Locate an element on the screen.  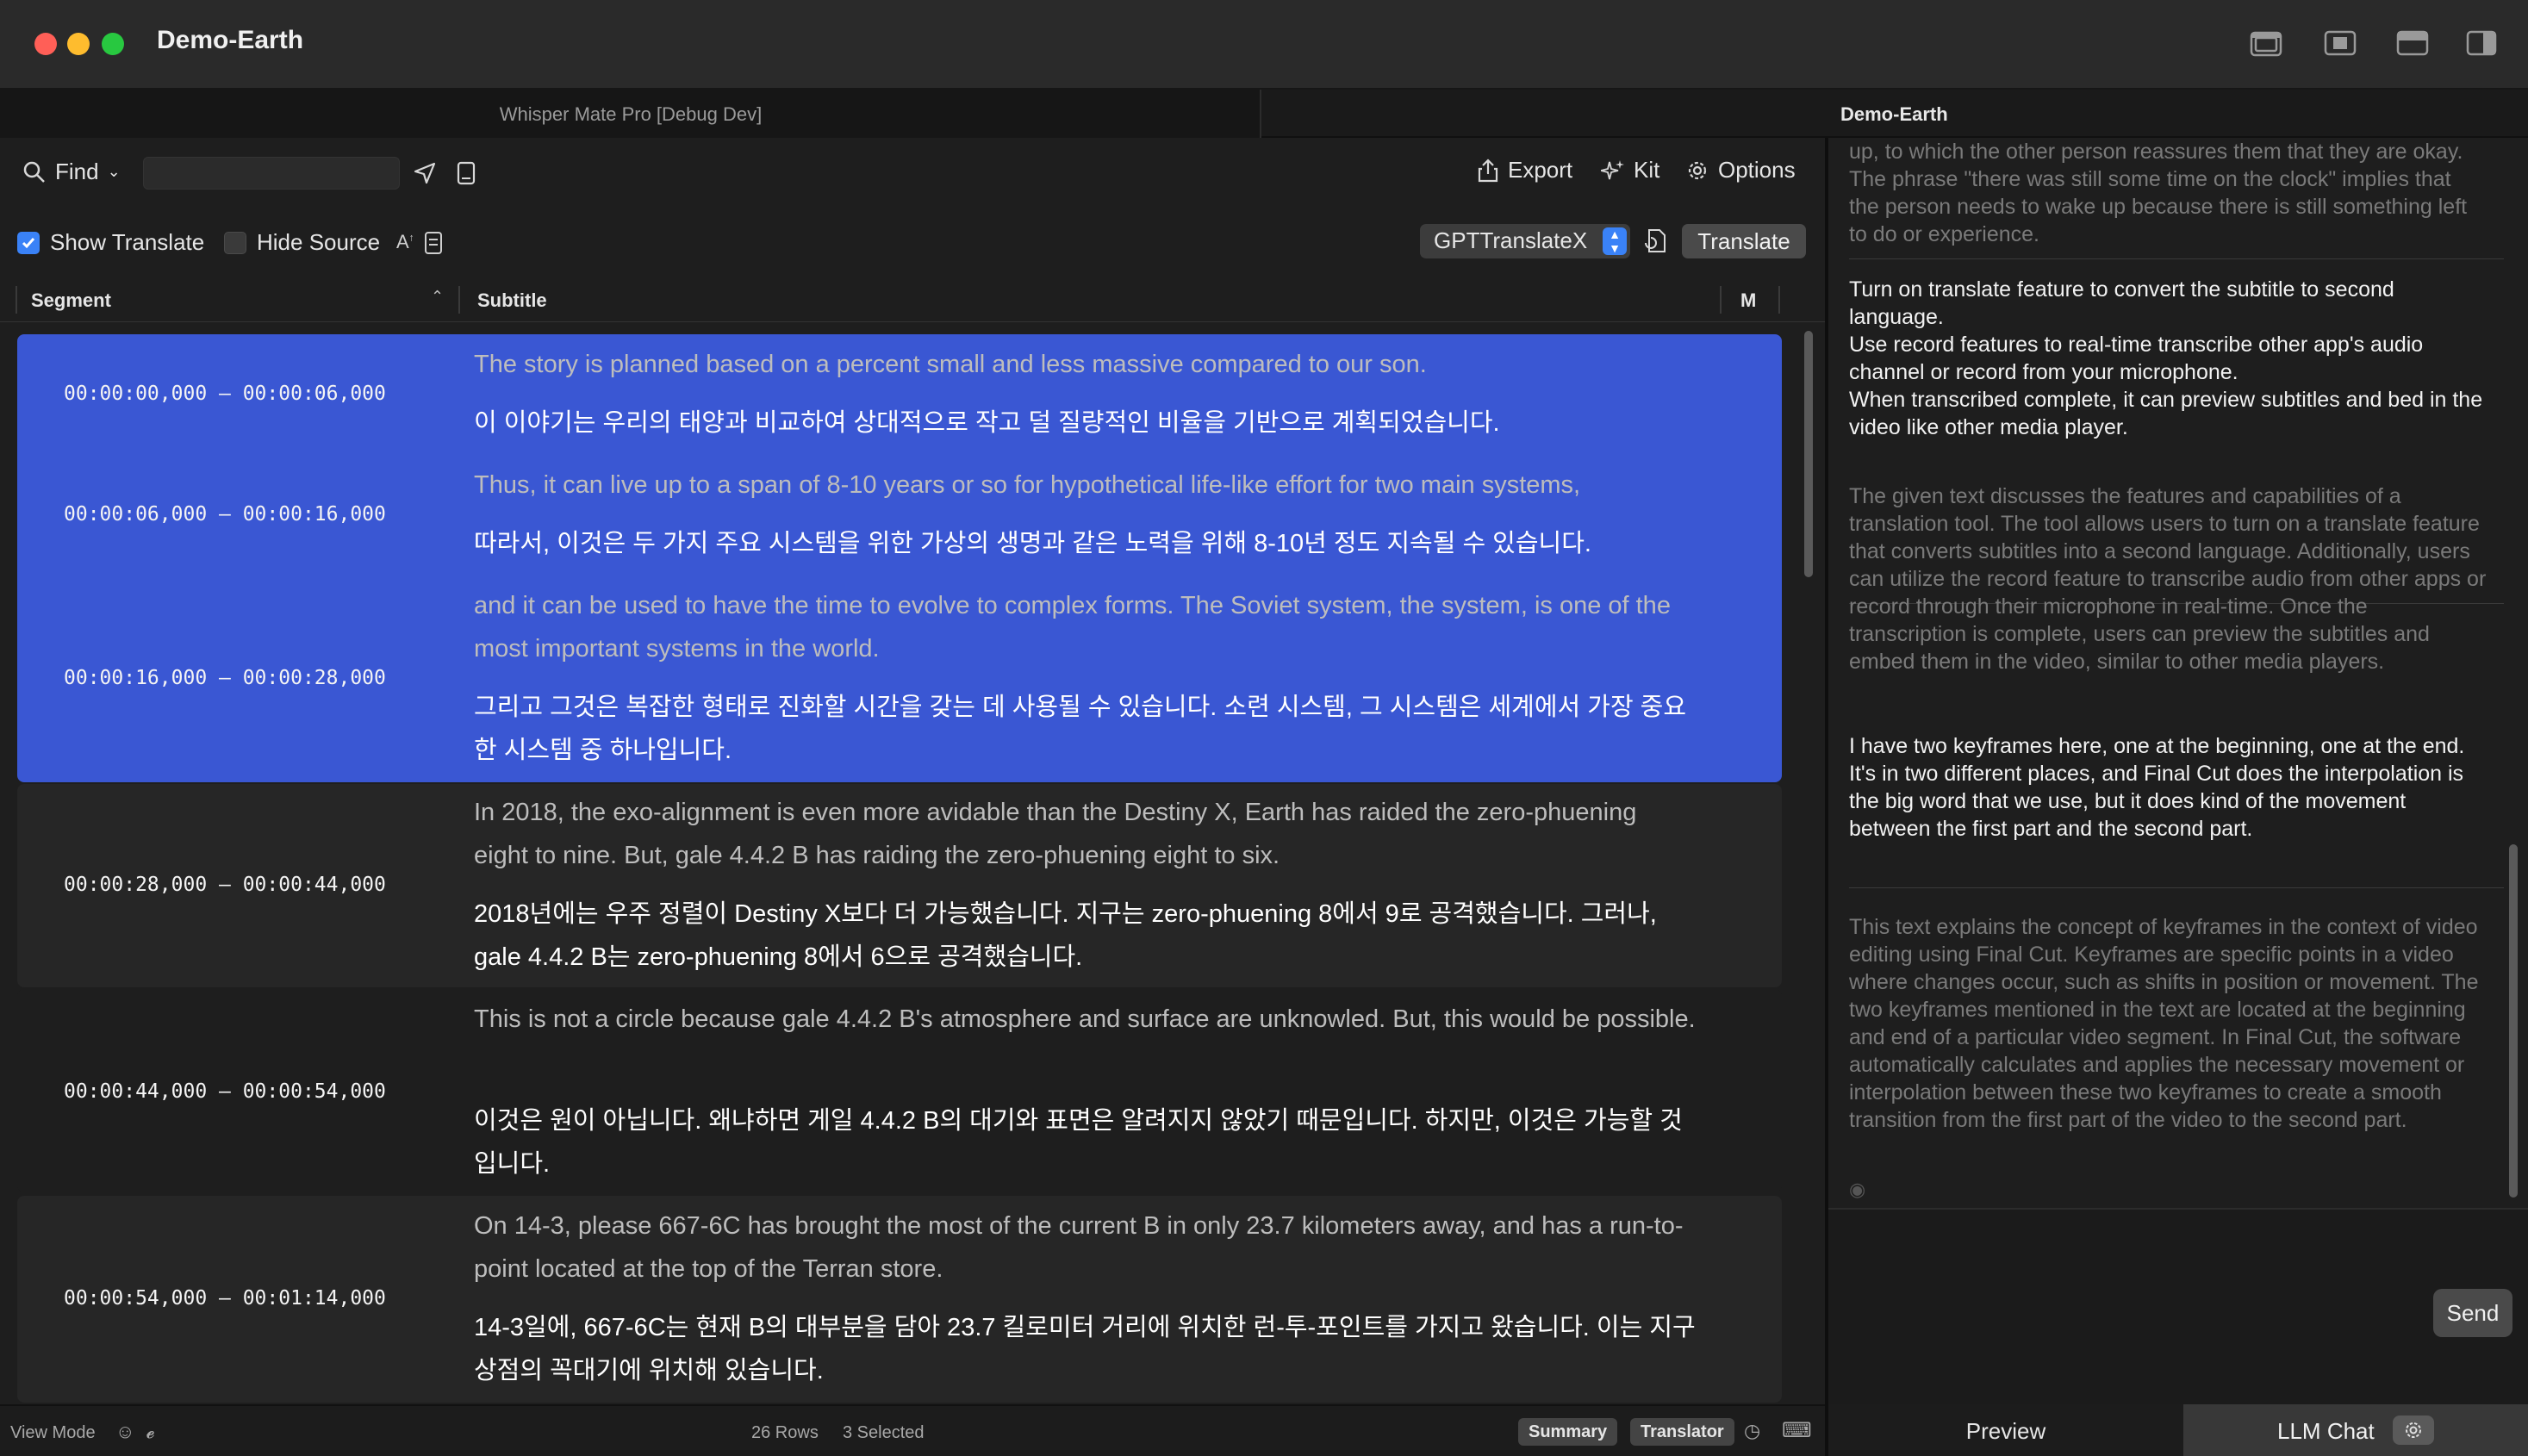
kit-label: Kit is located at coordinates (1647, 170).